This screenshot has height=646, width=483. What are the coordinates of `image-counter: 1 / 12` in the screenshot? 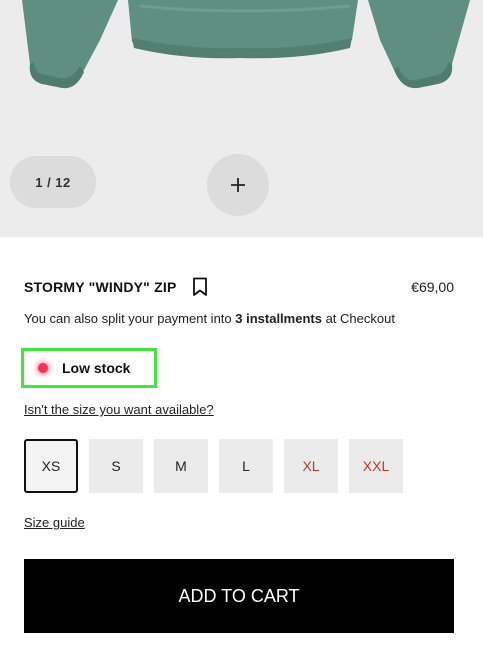 It's located at (53, 182).